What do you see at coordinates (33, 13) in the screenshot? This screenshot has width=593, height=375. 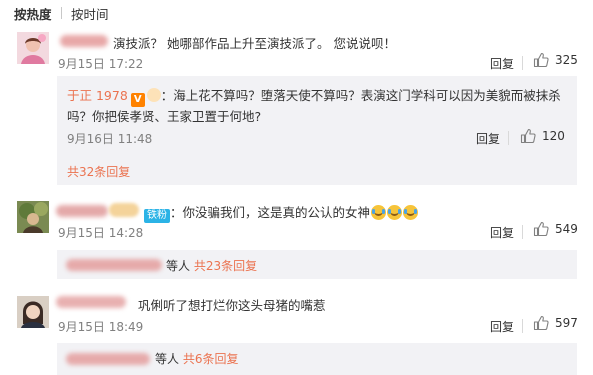 I see `tab-sort-hot: 按热度` at bounding box center [33, 13].